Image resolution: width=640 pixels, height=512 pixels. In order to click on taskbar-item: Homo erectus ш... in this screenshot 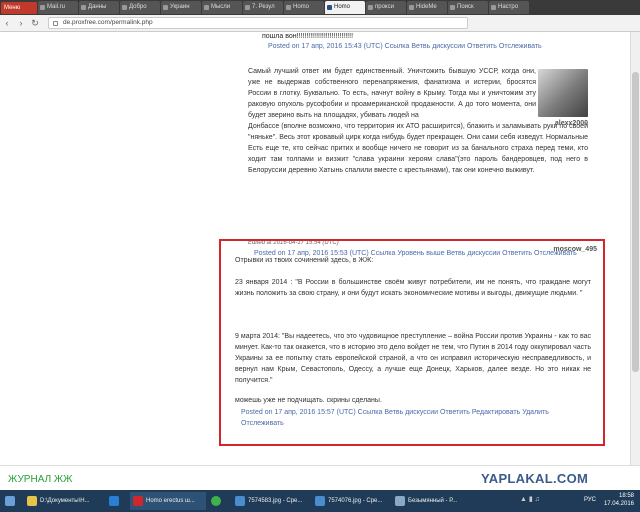, I will do `click(168, 501)`.